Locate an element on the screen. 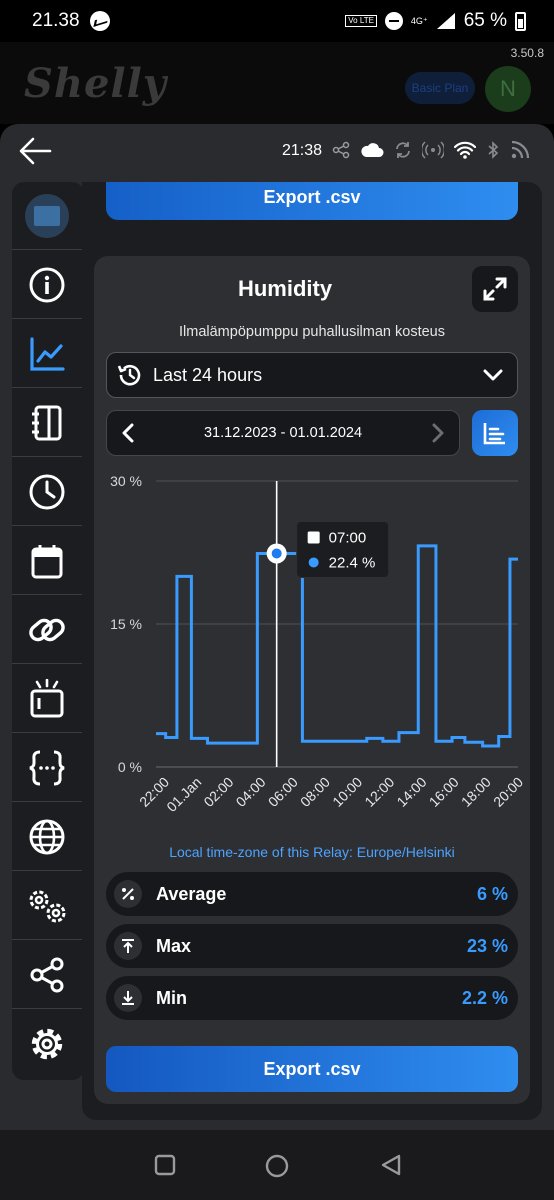 The width and height of the screenshot is (554, 1200). globe-icon is located at coordinates (47, 836).